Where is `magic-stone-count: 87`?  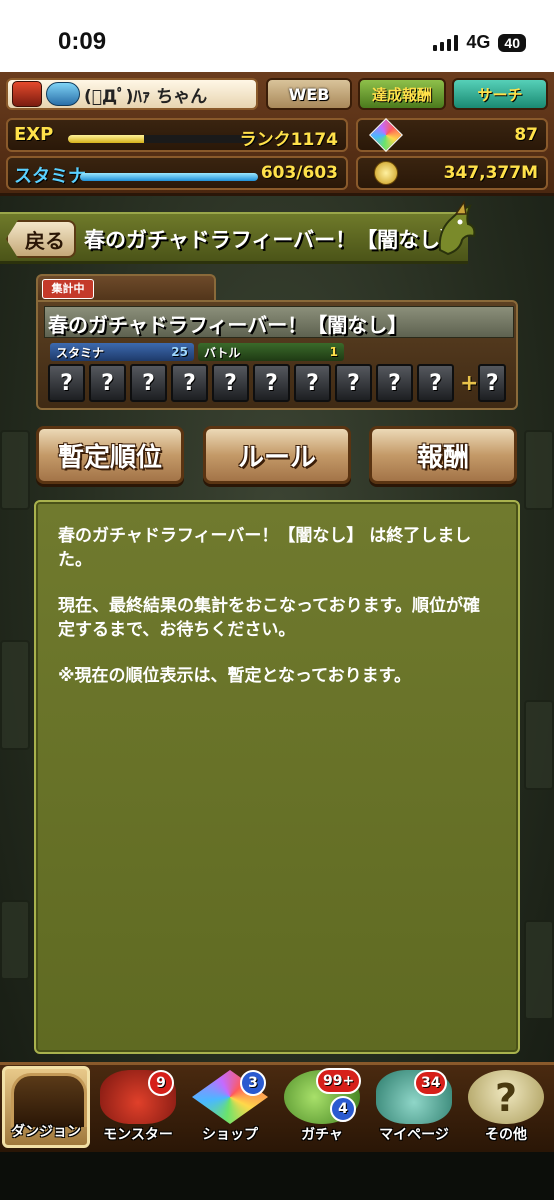 magic-stone-count: 87 is located at coordinates (526, 135).